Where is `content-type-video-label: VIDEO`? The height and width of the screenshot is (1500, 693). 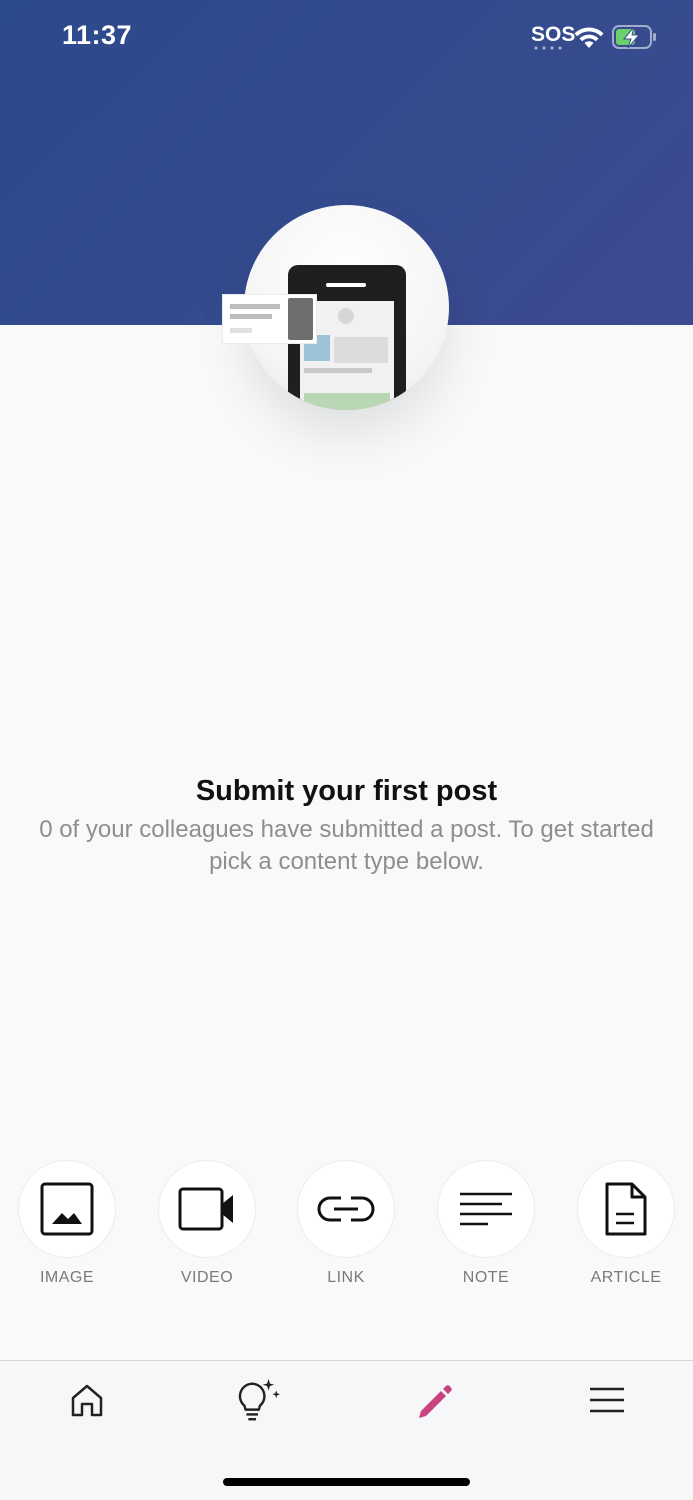
content-type-video-label: VIDEO is located at coordinates (207, 1277).